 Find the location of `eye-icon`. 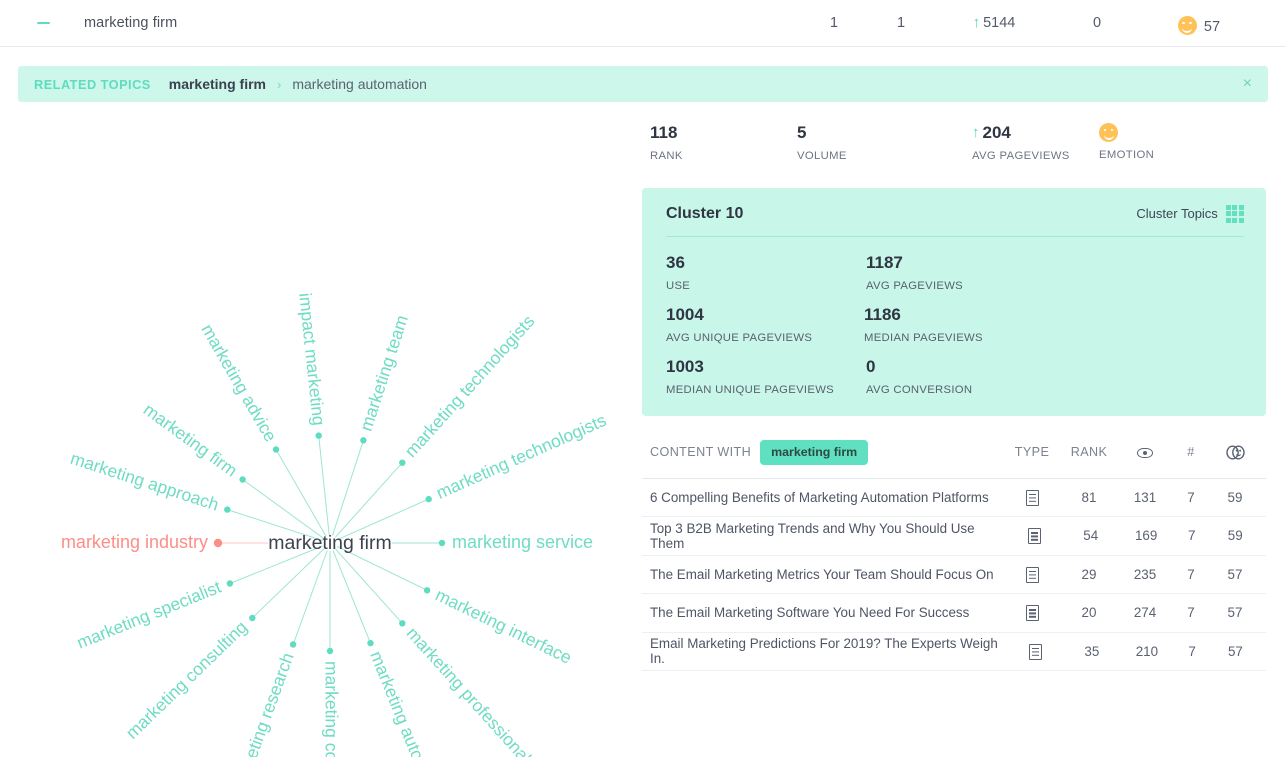

eye-icon is located at coordinates (1145, 452).